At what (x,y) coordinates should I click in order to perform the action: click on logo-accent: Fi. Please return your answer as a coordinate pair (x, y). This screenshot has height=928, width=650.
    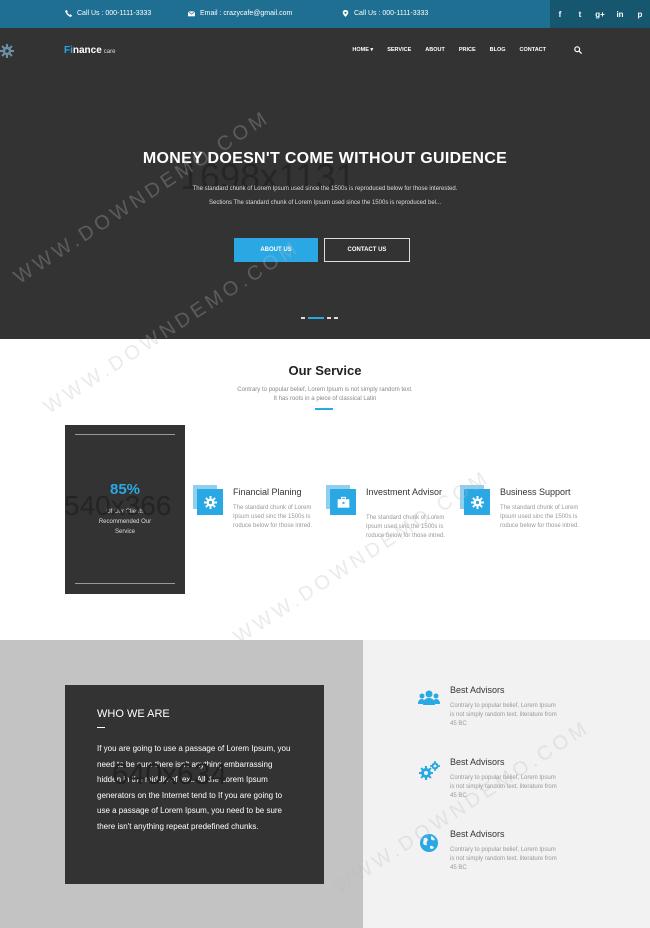
    Looking at the image, I should click on (68, 50).